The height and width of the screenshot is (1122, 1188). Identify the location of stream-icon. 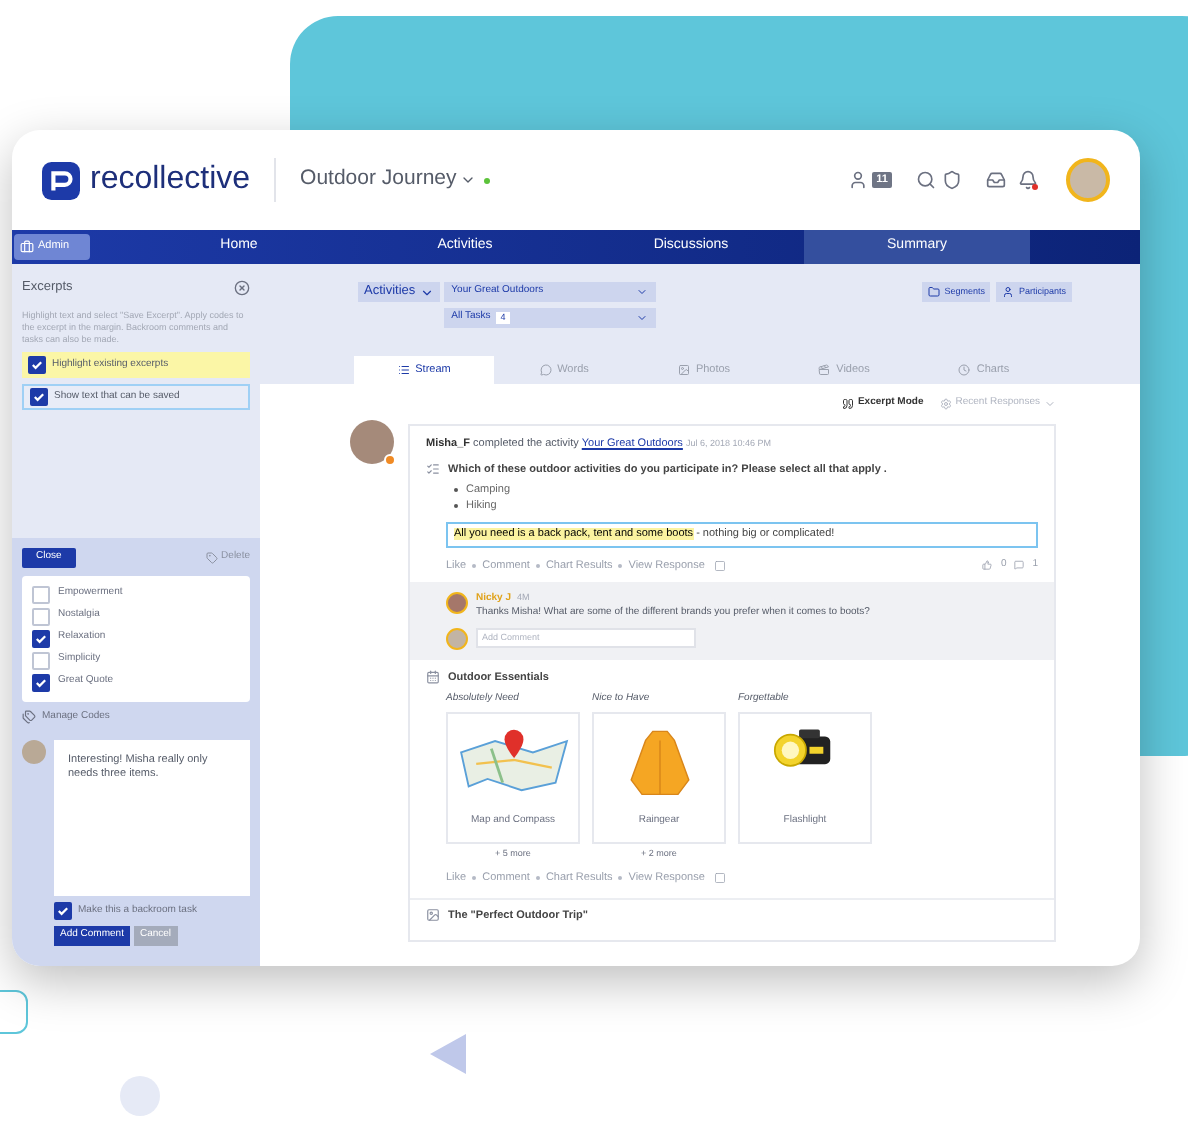
(403, 370).